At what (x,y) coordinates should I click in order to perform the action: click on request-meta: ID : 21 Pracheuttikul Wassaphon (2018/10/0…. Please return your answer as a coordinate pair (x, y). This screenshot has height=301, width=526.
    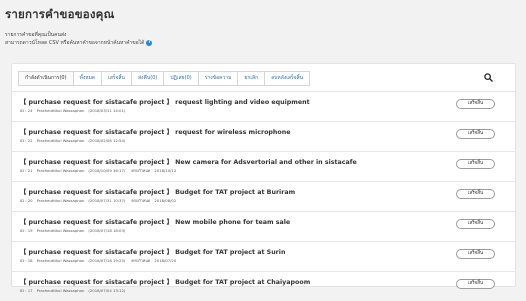
    Looking at the image, I should click on (100, 171).